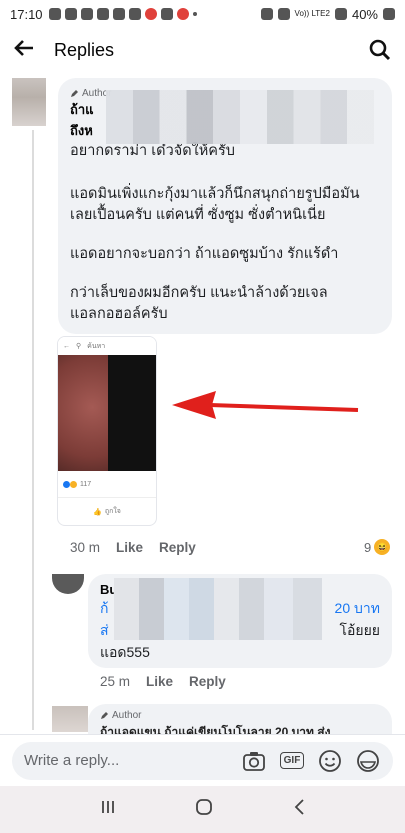 This screenshot has width=405, height=833. I want to click on author-badge: Author, so click(240, 715).